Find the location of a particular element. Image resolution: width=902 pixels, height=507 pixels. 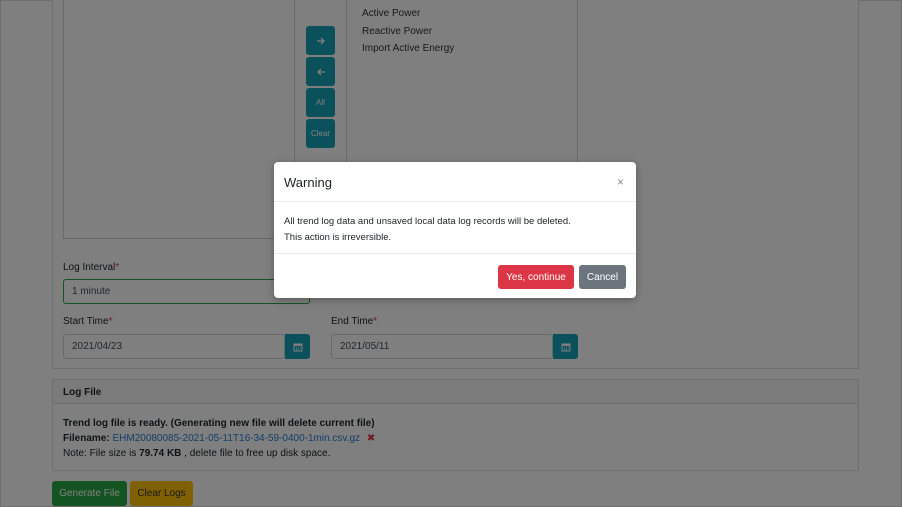

modal-footer: Yes, continue Cancel is located at coordinates (455, 275).